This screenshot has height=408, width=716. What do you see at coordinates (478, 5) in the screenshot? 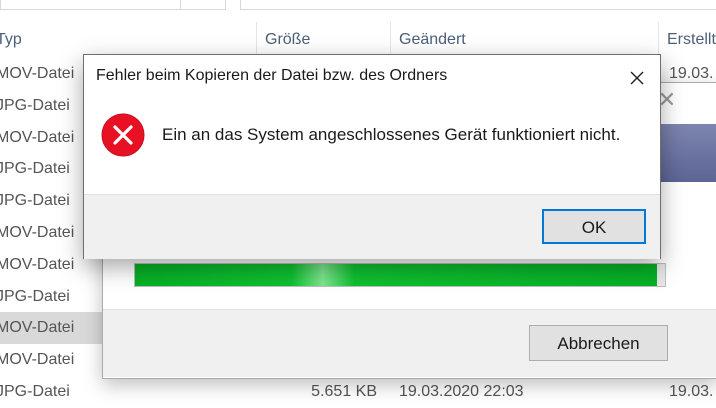
I see `search-box` at bounding box center [478, 5].